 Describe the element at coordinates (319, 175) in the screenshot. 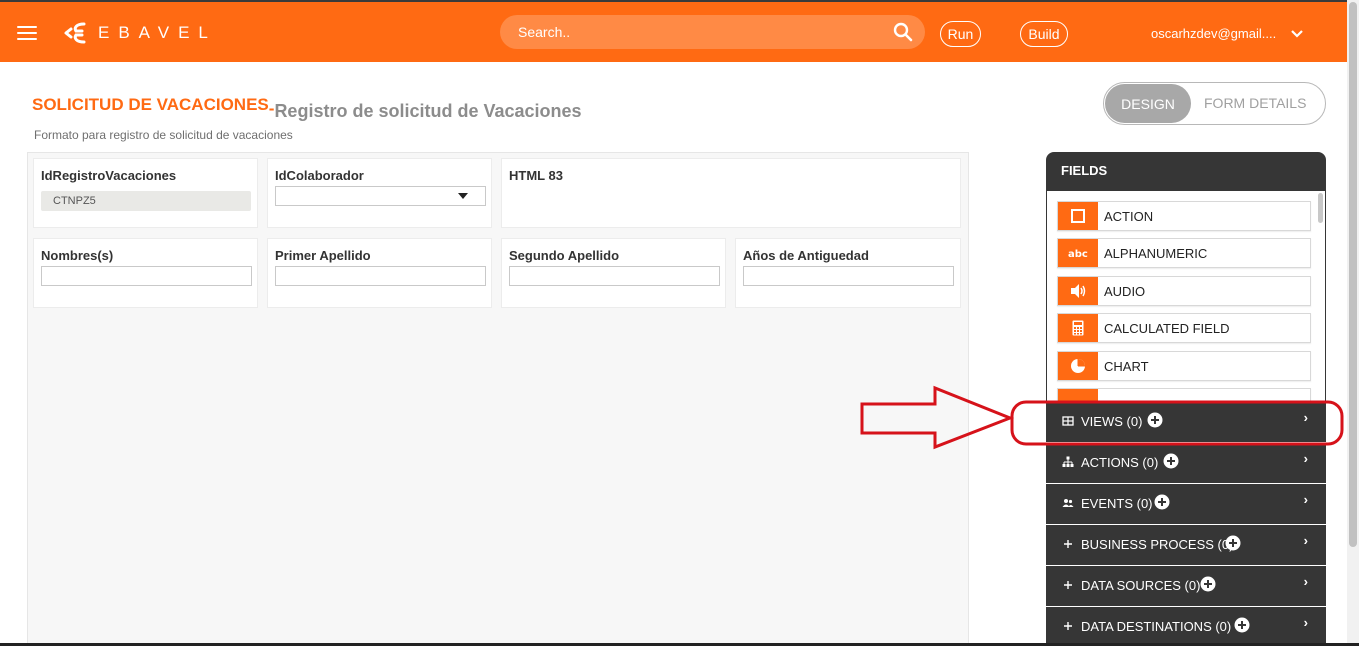

I see `field-label: IdColaborador` at that location.